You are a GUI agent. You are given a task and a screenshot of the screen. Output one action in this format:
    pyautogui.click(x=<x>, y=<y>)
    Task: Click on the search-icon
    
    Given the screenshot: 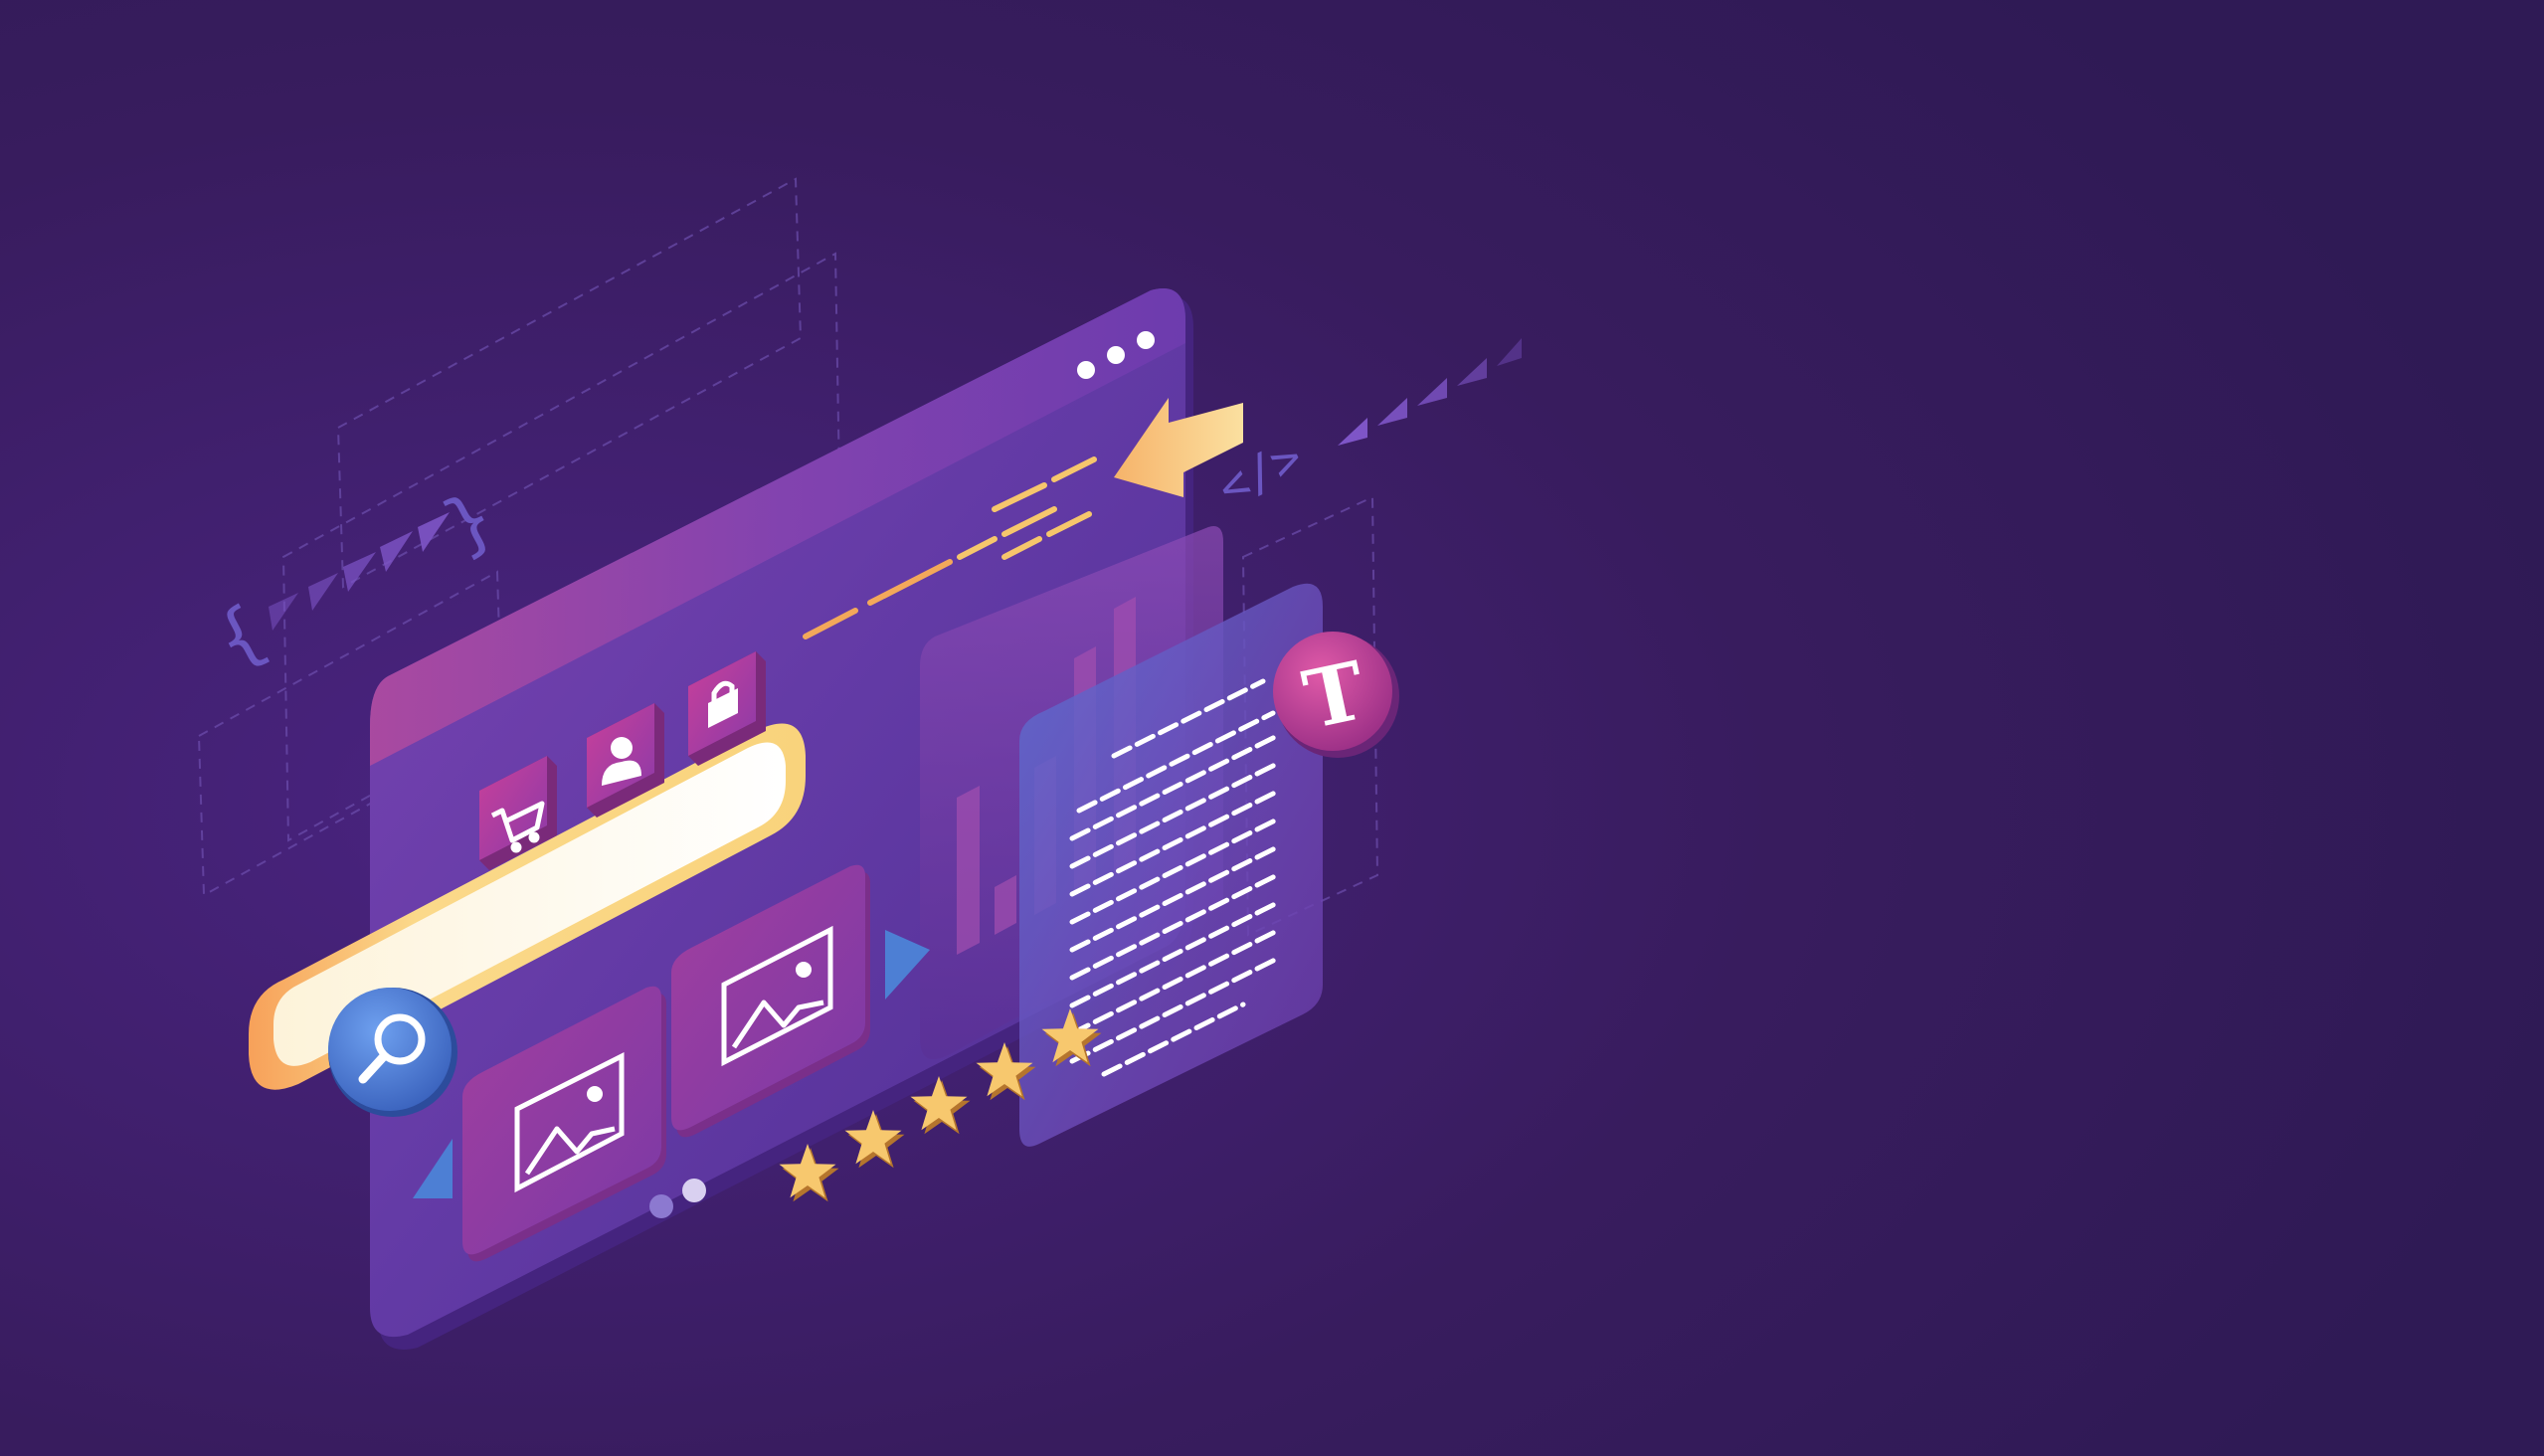 What is the action you would take?
    pyautogui.click(x=393, y=1052)
    